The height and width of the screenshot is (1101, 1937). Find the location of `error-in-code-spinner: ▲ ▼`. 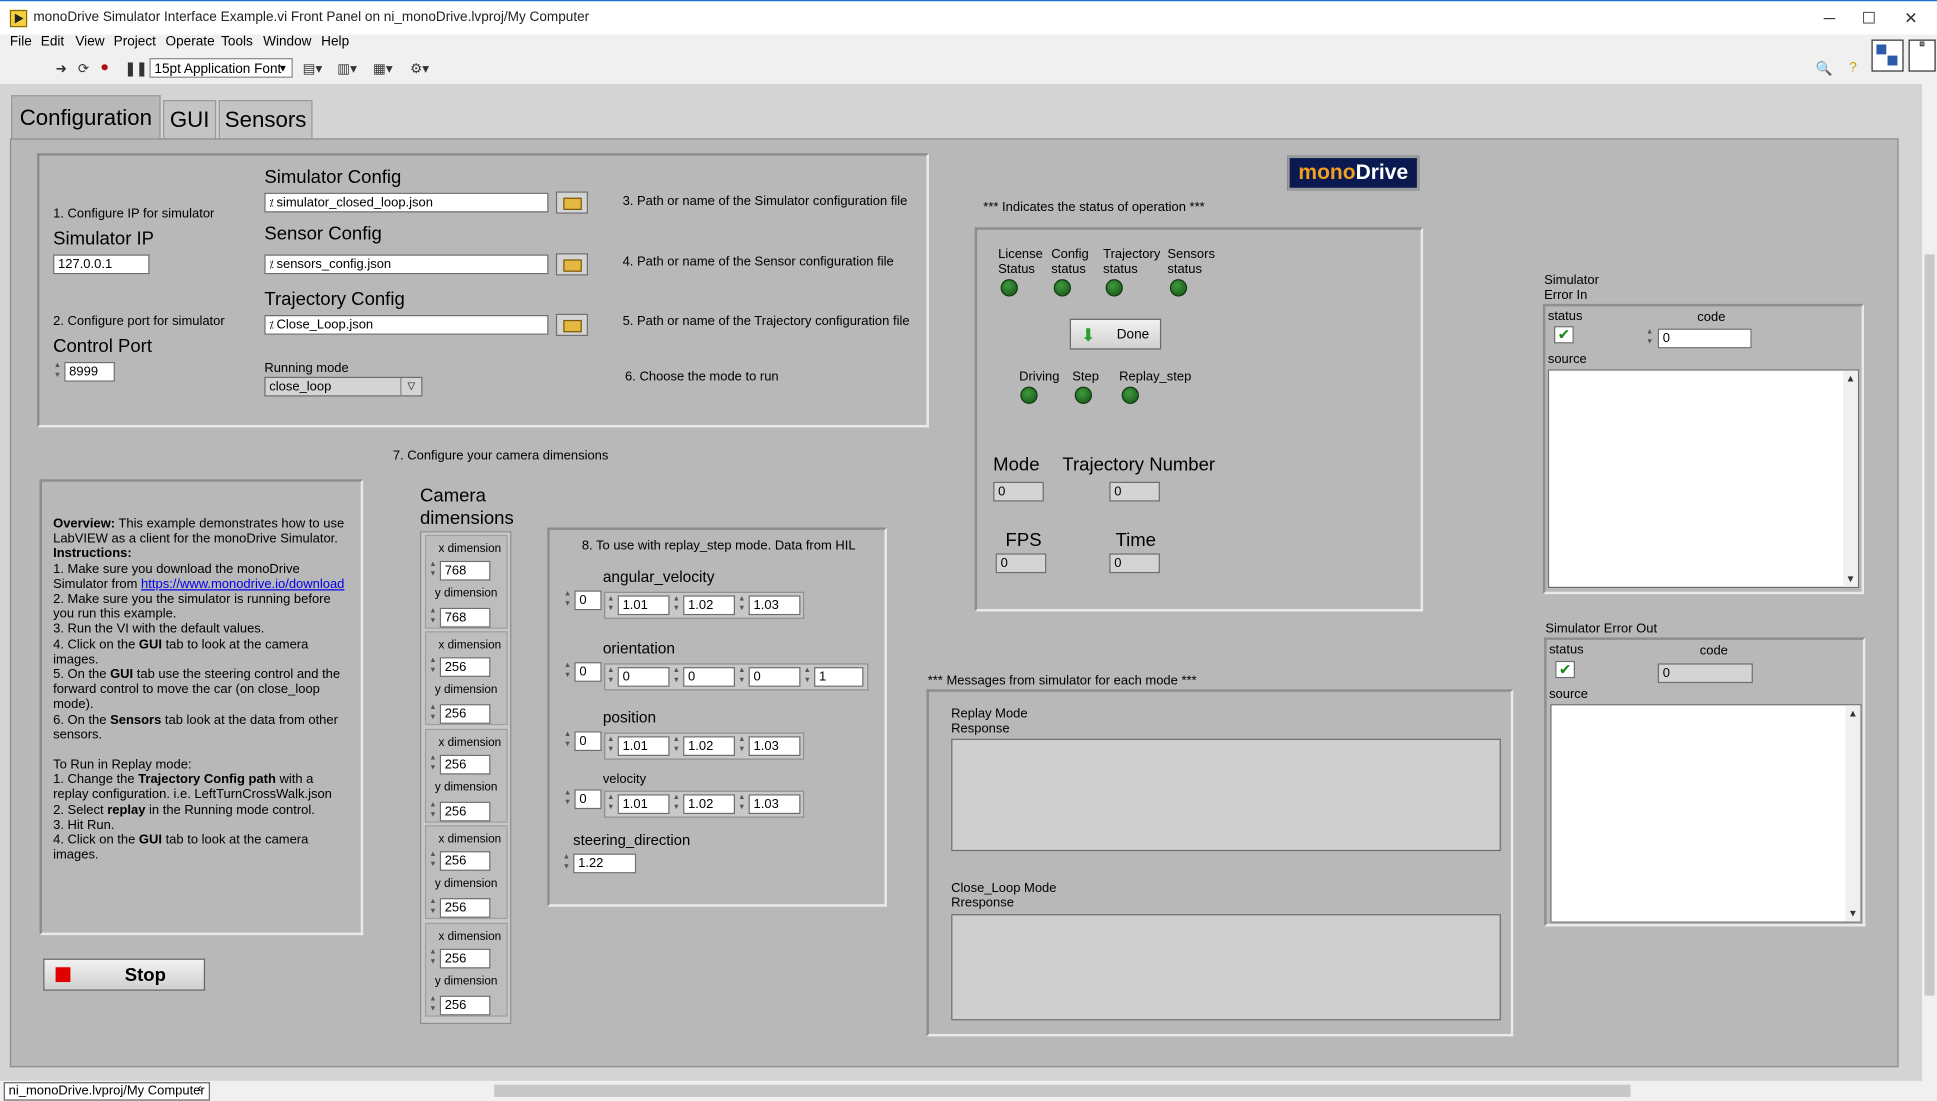

error-in-code-spinner: ▲ ▼ is located at coordinates (1649, 338).